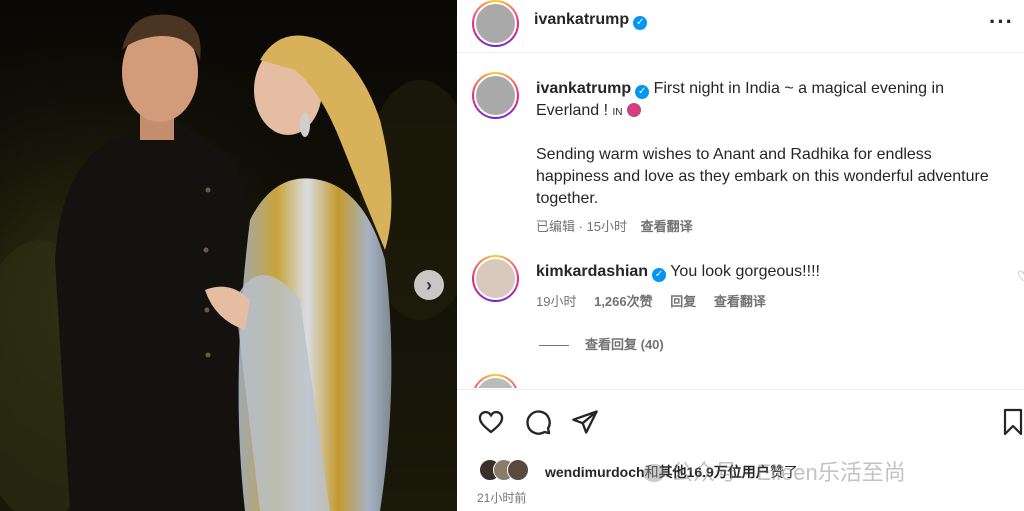 This screenshot has height=511, width=1024. I want to click on caption-line2: Everland !, so click(572, 110).